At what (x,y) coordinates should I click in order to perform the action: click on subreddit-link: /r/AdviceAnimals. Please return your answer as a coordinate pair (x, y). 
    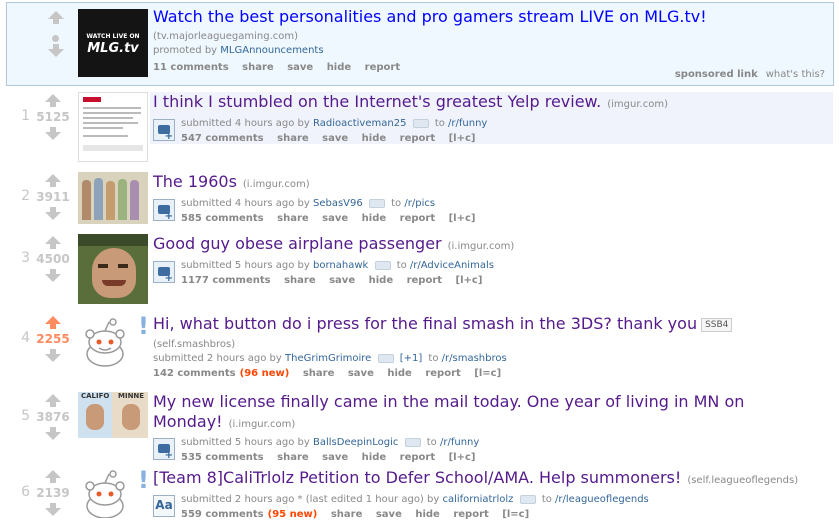
    Looking at the image, I should click on (452, 265).